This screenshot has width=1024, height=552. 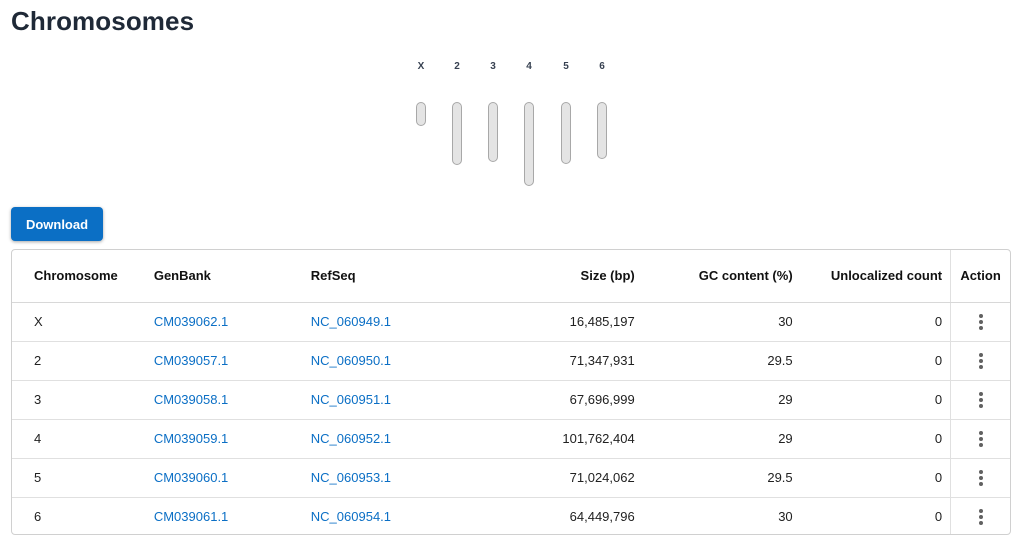 What do you see at coordinates (83, 478) in the screenshot?
I see `cell-chromosome: 5` at bounding box center [83, 478].